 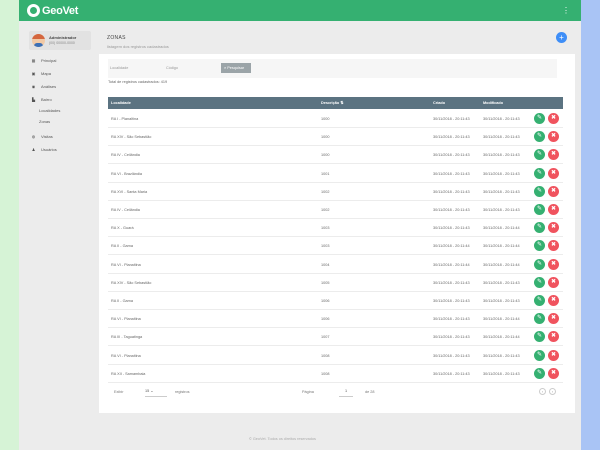 What do you see at coordinates (121, 103) in the screenshot?
I see `column-header-localidade: Localidade` at bounding box center [121, 103].